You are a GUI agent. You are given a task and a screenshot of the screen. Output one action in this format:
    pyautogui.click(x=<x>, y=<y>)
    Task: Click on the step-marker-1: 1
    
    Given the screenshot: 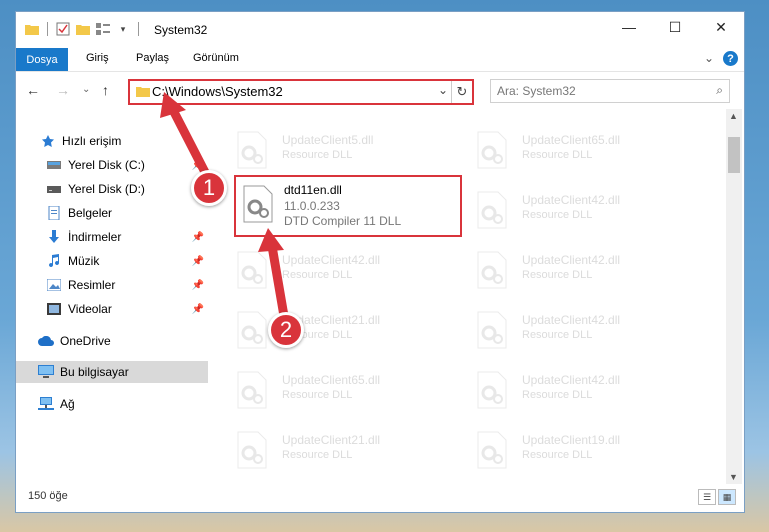 What is the action you would take?
    pyautogui.click(x=209, y=188)
    